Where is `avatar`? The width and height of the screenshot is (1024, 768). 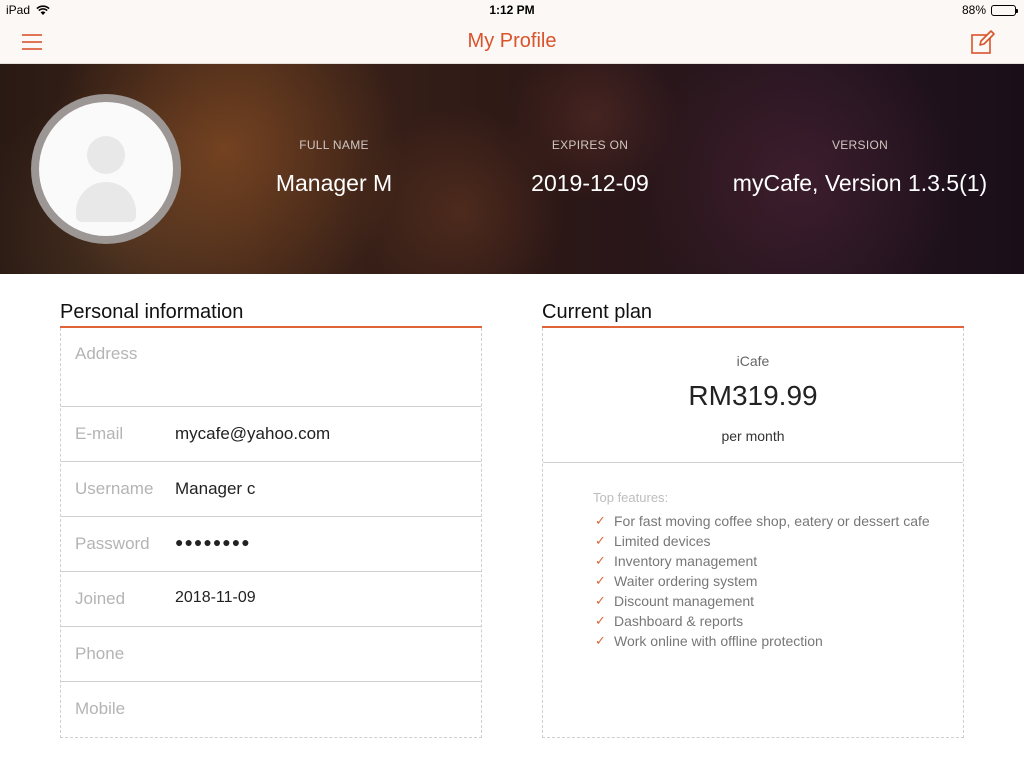
avatar is located at coordinates (106, 169).